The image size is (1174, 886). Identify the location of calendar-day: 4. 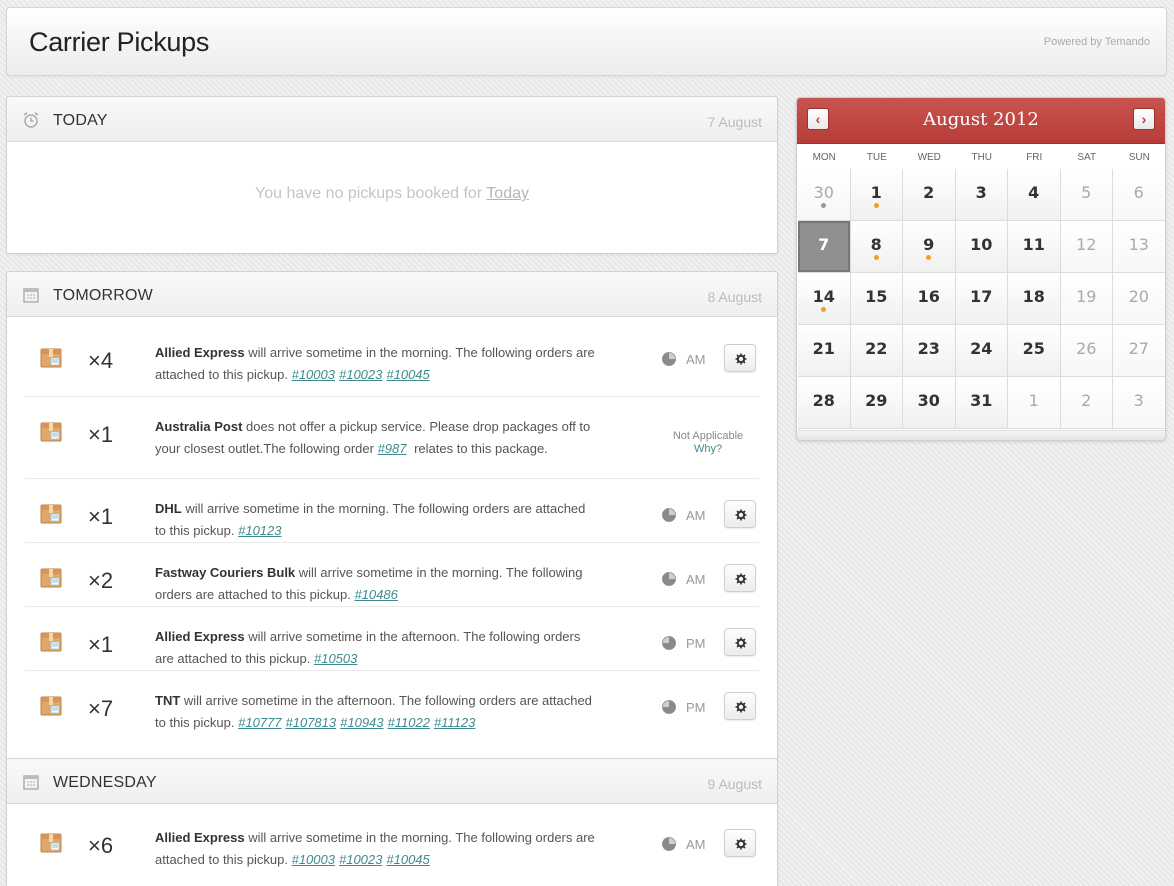
(1034, 195).